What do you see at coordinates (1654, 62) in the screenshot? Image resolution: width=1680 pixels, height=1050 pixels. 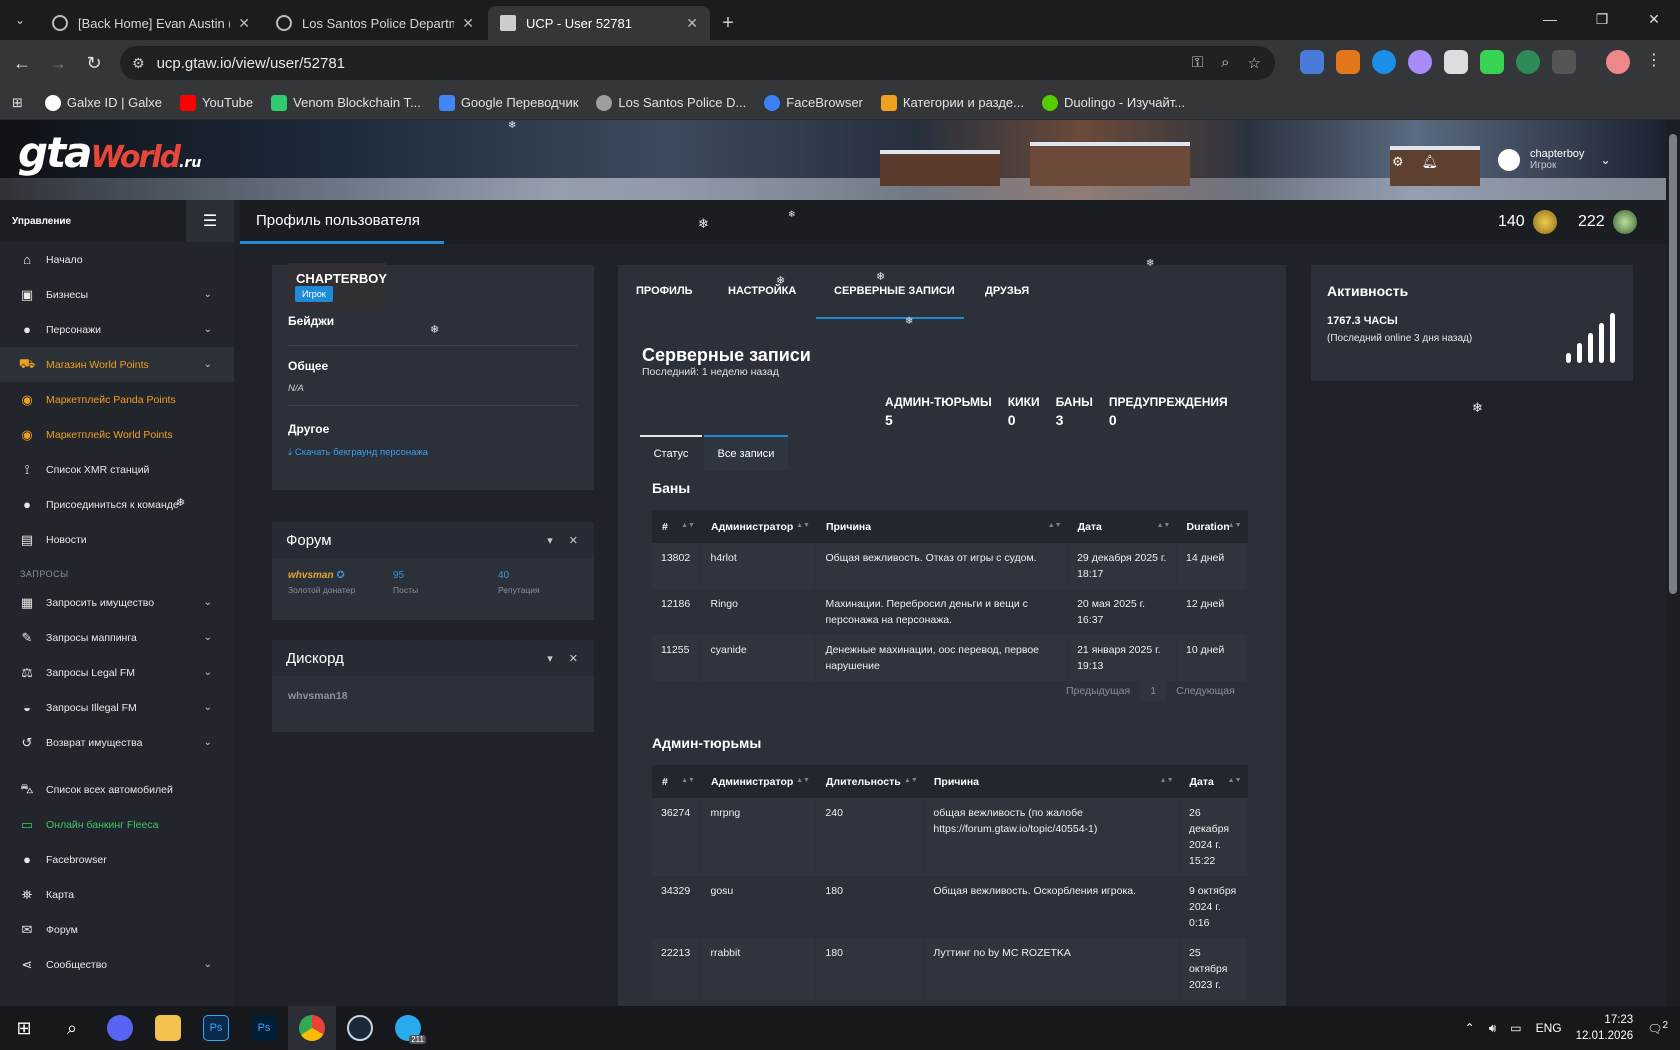 I see `kebab-menu-icon: ⋮` at bounding box center [1654, 62].